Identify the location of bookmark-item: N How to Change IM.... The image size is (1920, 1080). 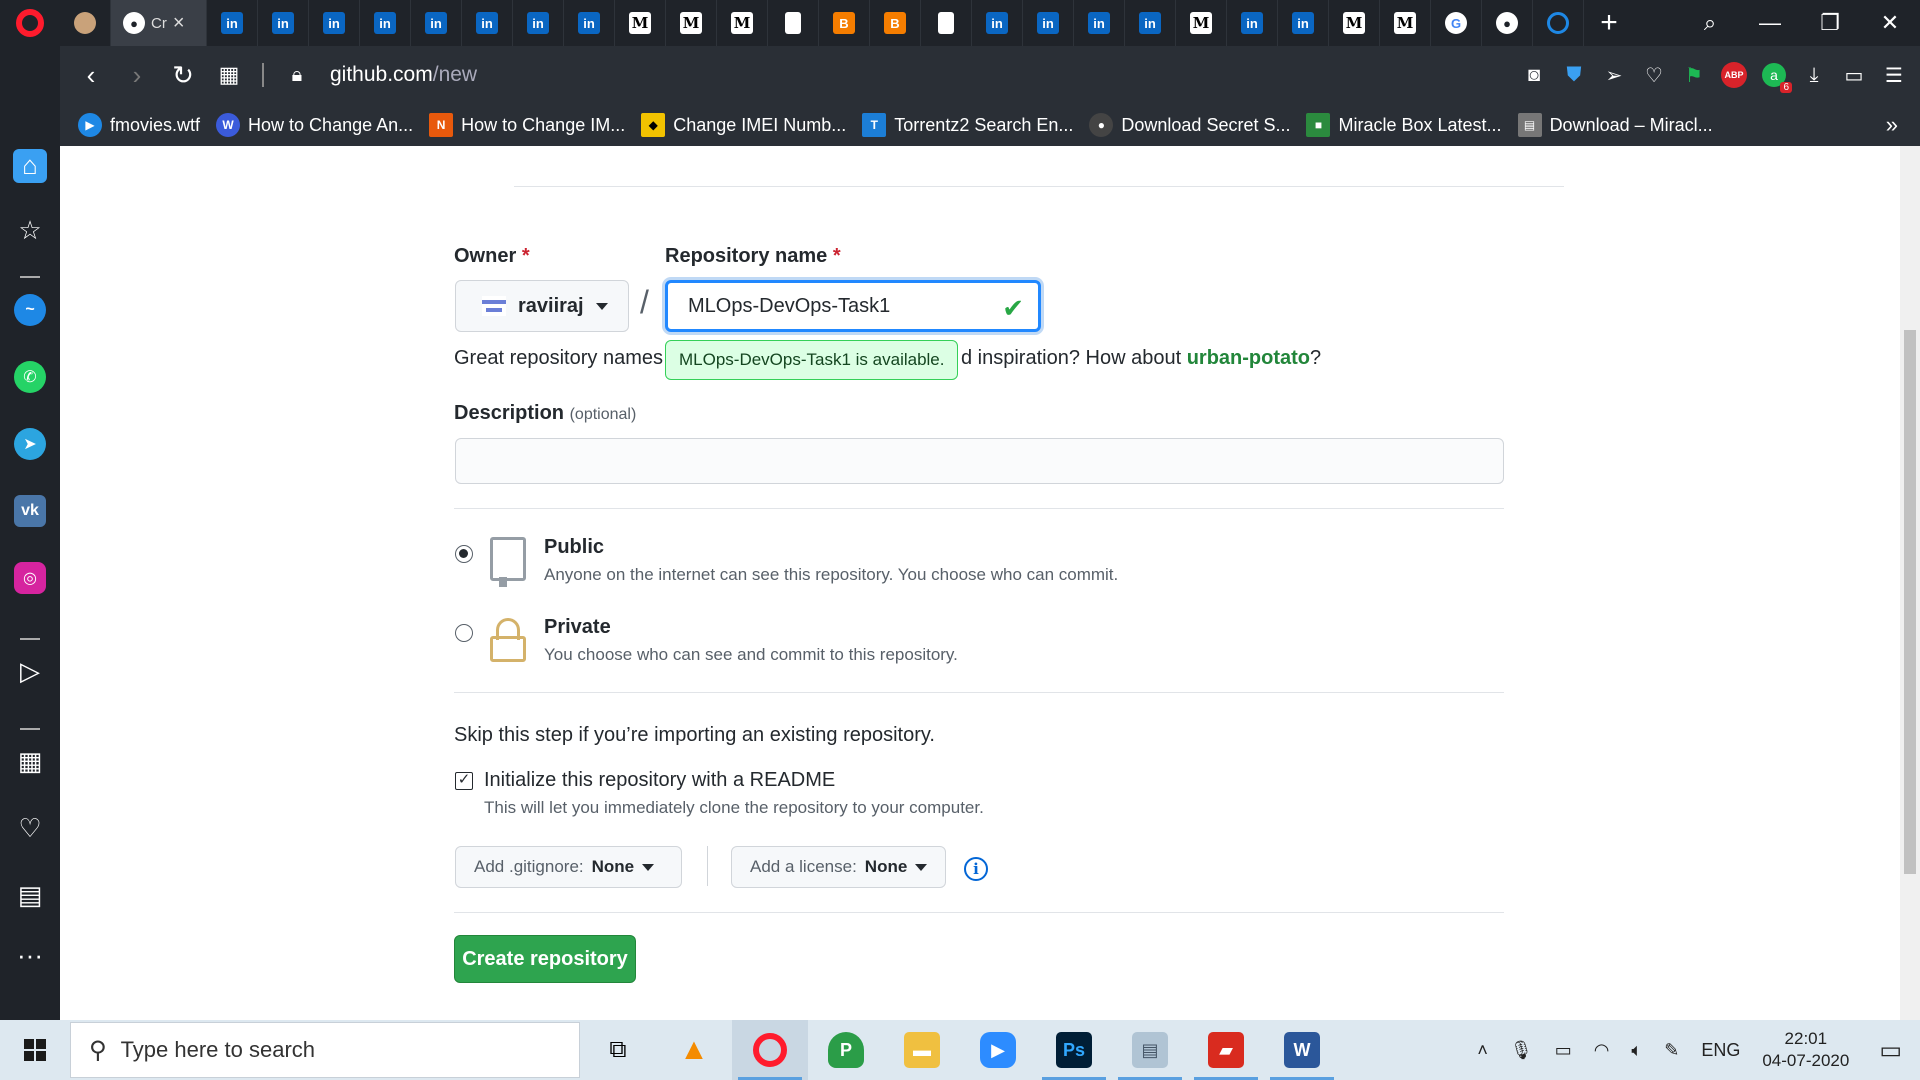
(527, 125).